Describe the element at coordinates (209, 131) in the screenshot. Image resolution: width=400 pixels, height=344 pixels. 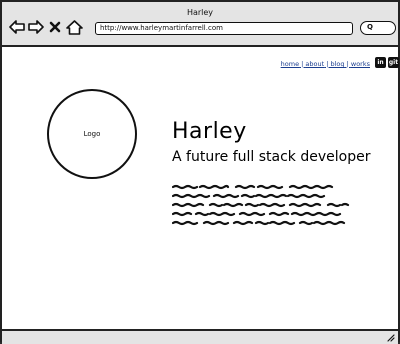
I see `hero-name: Harley` at that location.